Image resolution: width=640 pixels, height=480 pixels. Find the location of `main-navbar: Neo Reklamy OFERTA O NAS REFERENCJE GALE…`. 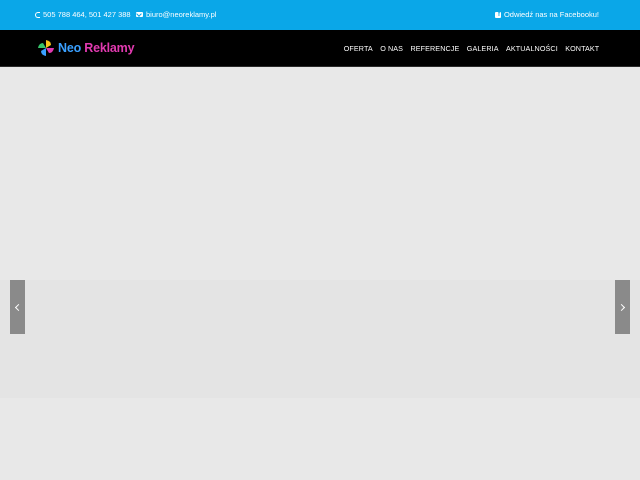

main-navbar: Neo Reklamy OFERTA O NAS REFERENCJE GALE… is located at coordinates (320, 48).